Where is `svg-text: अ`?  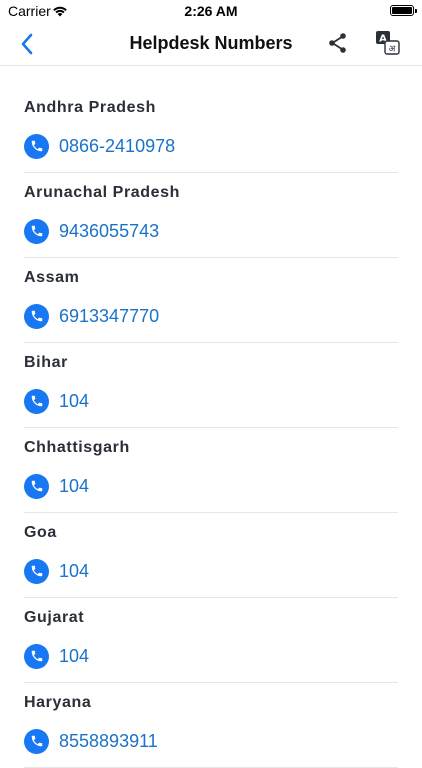
svg-text: अ is located at coordinates (393, 50).